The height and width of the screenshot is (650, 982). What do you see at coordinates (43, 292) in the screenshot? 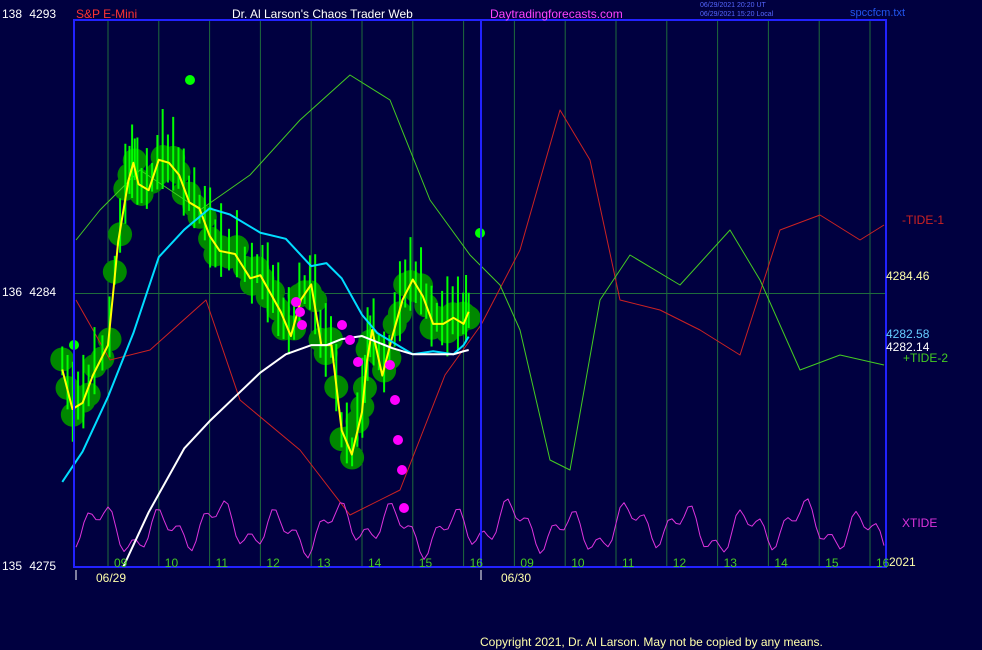
I see `y-axis-mid-right: 4284` at bounding box center [43, 292].